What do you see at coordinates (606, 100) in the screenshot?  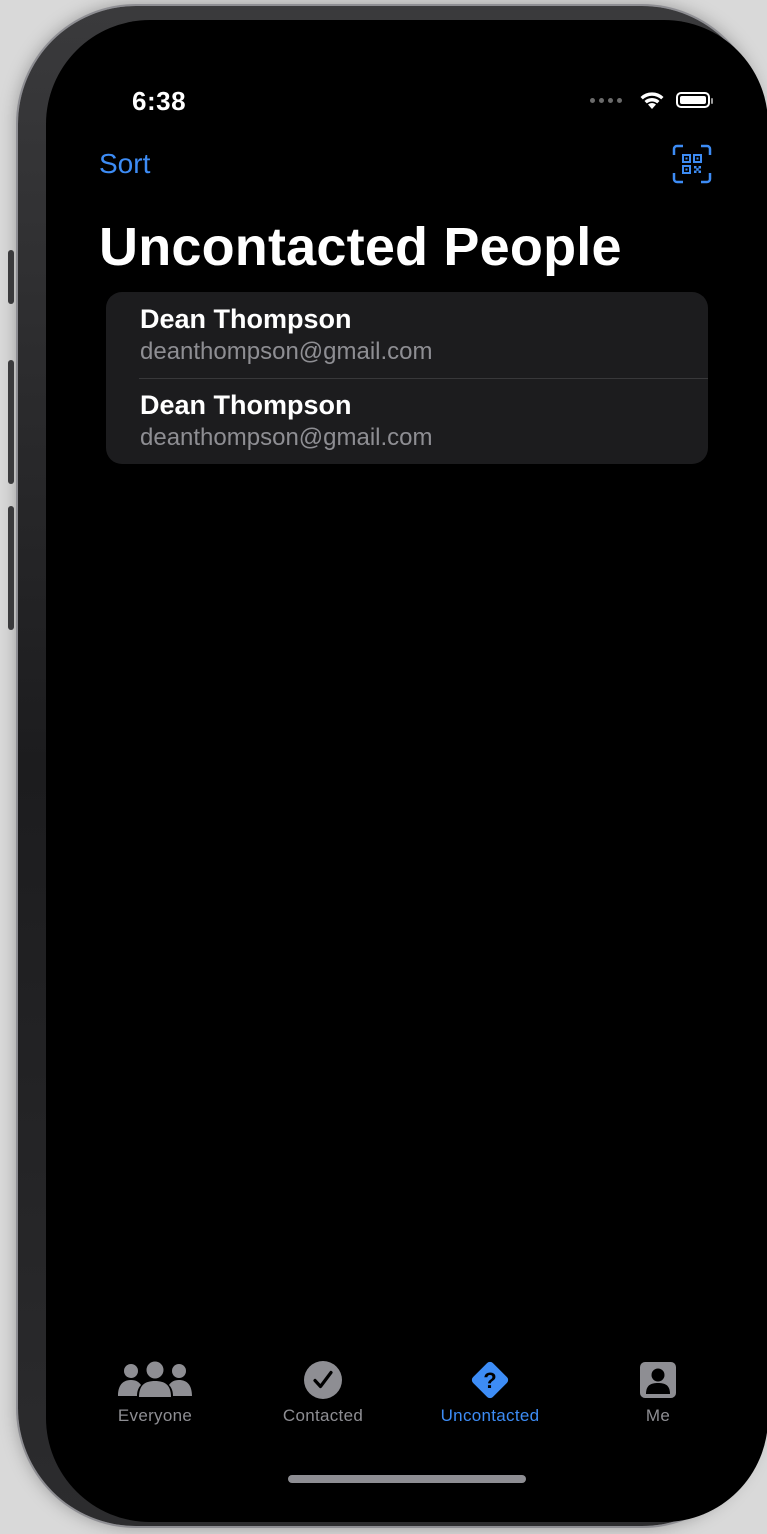 I see `signal-dots-icon` at bounding box center [606, 100].